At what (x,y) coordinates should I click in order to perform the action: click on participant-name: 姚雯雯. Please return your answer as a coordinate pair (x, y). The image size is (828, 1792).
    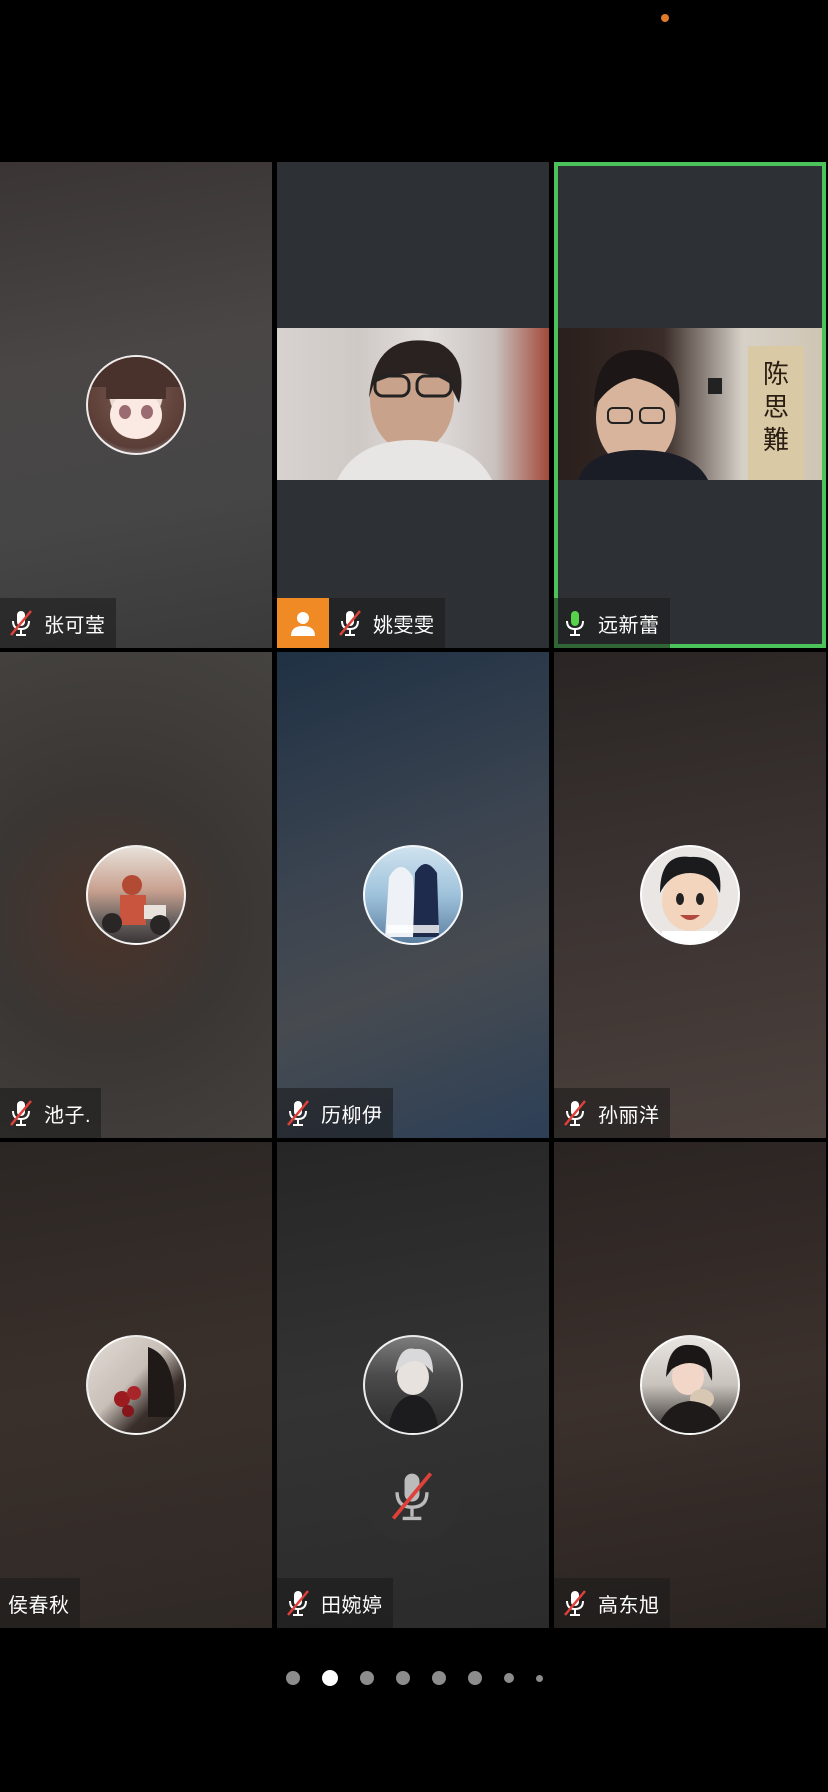
    Looking at the image, I should click on (404, 625).